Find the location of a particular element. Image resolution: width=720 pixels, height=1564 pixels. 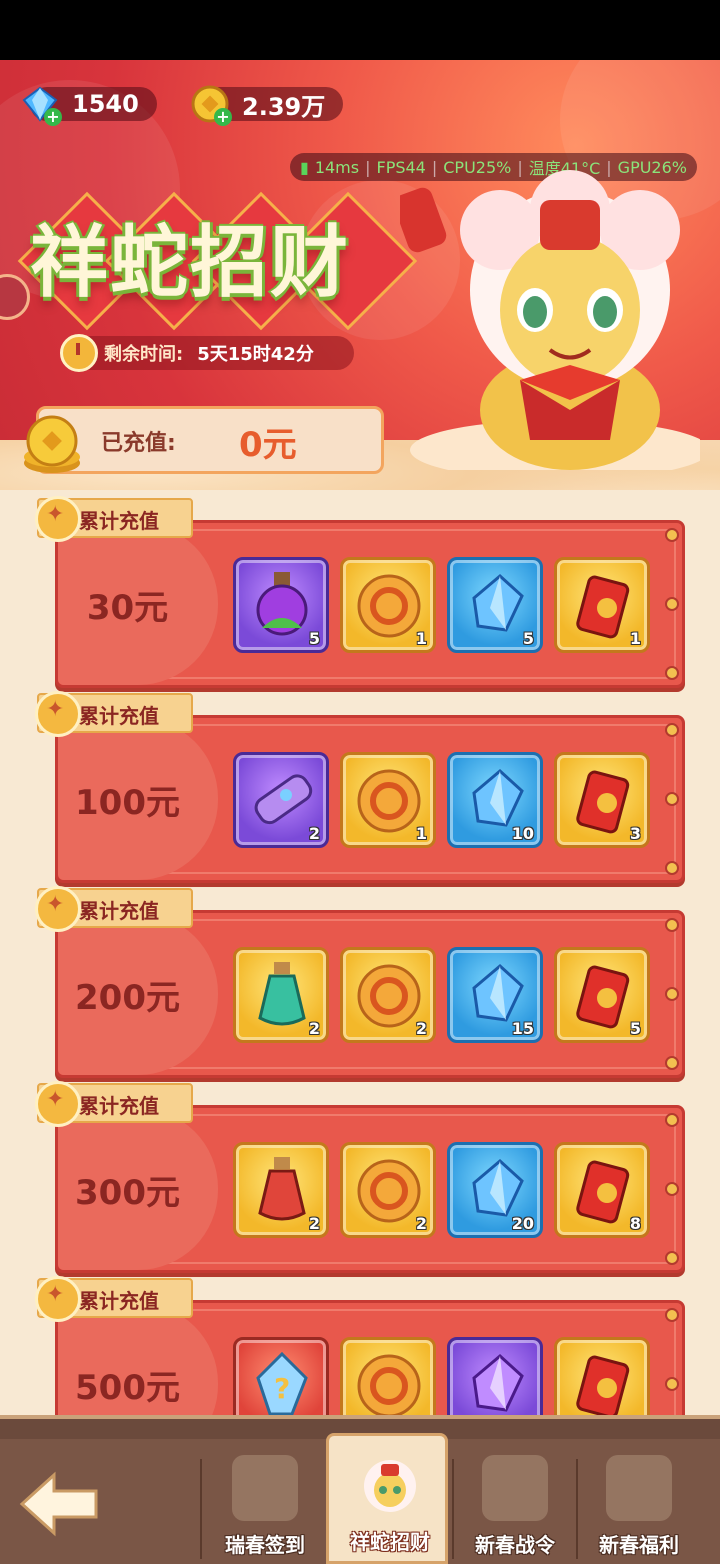

reward-items: 2 2 20 8 is located at coordinates (441, 1190).